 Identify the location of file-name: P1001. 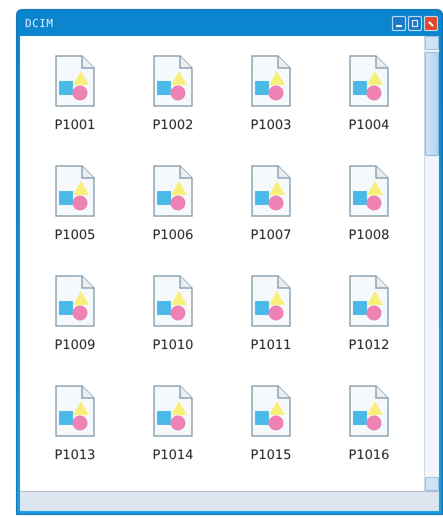
(75, 125).